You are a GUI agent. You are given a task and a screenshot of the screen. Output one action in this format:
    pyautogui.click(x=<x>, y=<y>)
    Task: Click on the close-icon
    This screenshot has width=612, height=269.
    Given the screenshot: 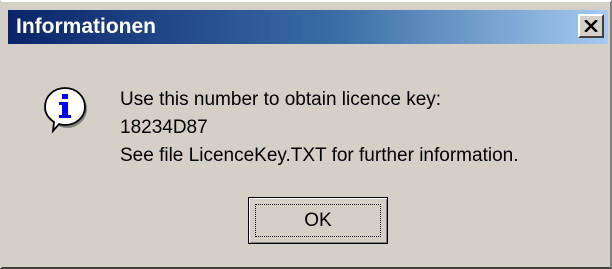 What is the action you would take?
    pyautogui.click(x=591, y=26)
    